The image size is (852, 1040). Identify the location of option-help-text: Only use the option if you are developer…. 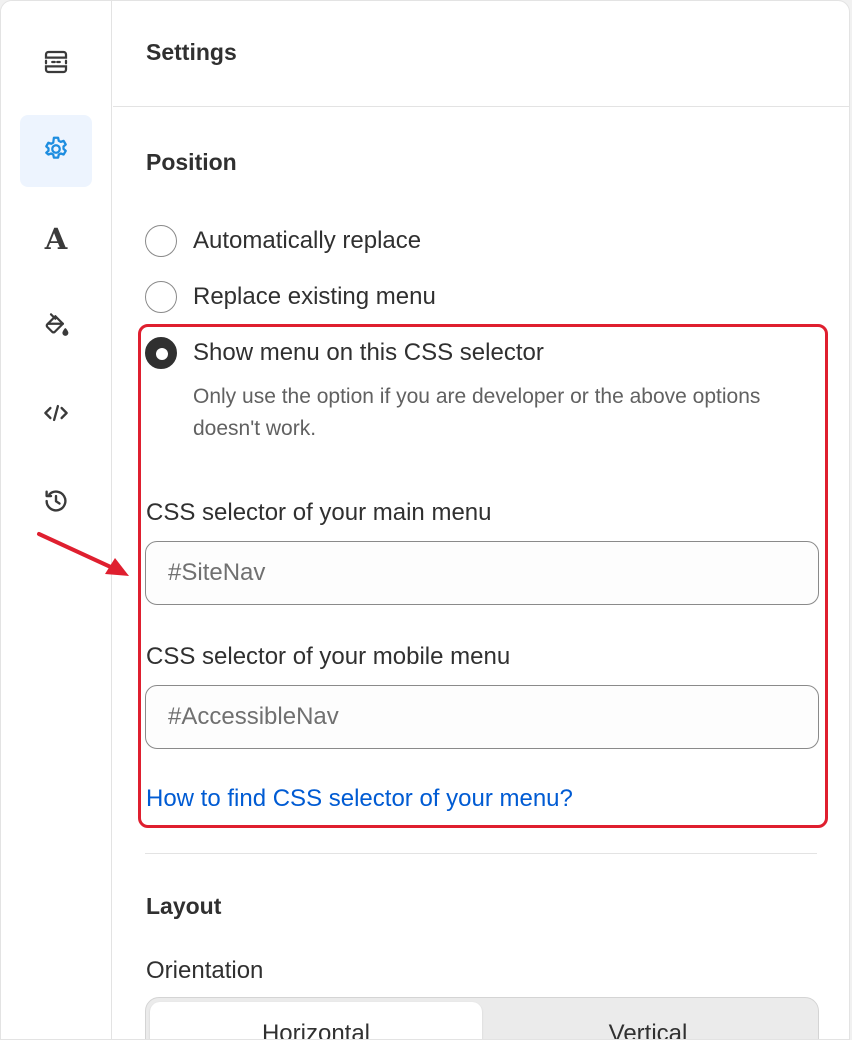
(477, 412).